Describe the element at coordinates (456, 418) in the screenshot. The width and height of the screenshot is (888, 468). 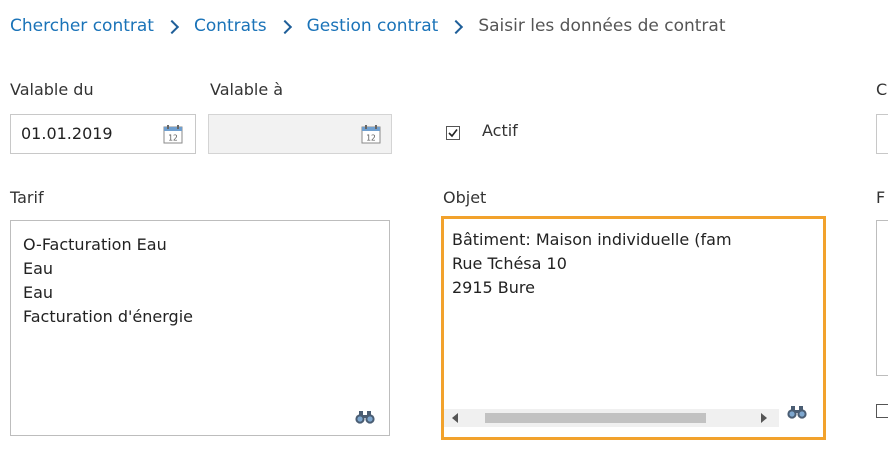
I see `scroll-left-arrow-icon` at that location.